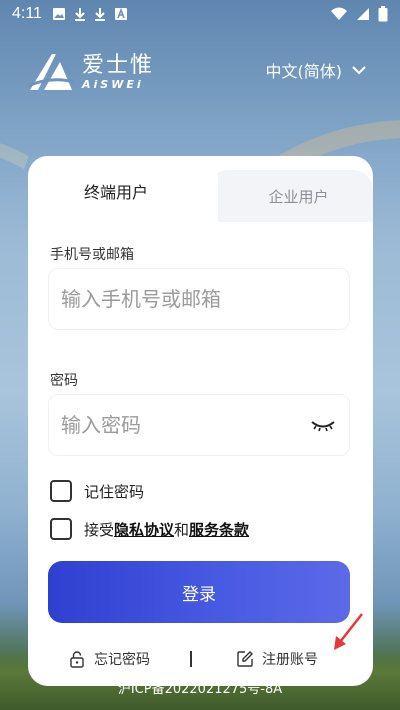 The image size is (400, 710). What do you see at coordinates (185, 425) in the screenshot?
I see `password-input` at bounding box center [185, 425].